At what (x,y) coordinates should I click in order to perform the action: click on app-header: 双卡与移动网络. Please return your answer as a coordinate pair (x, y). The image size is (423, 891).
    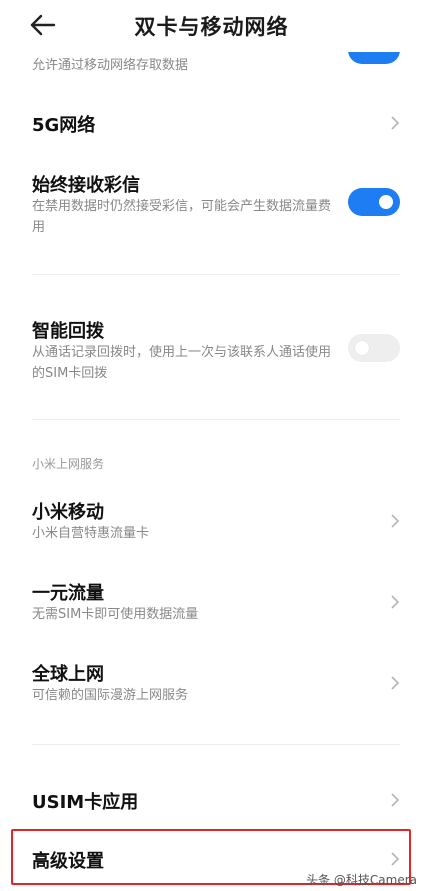
    Looking at the image, I should click on (211, 26).